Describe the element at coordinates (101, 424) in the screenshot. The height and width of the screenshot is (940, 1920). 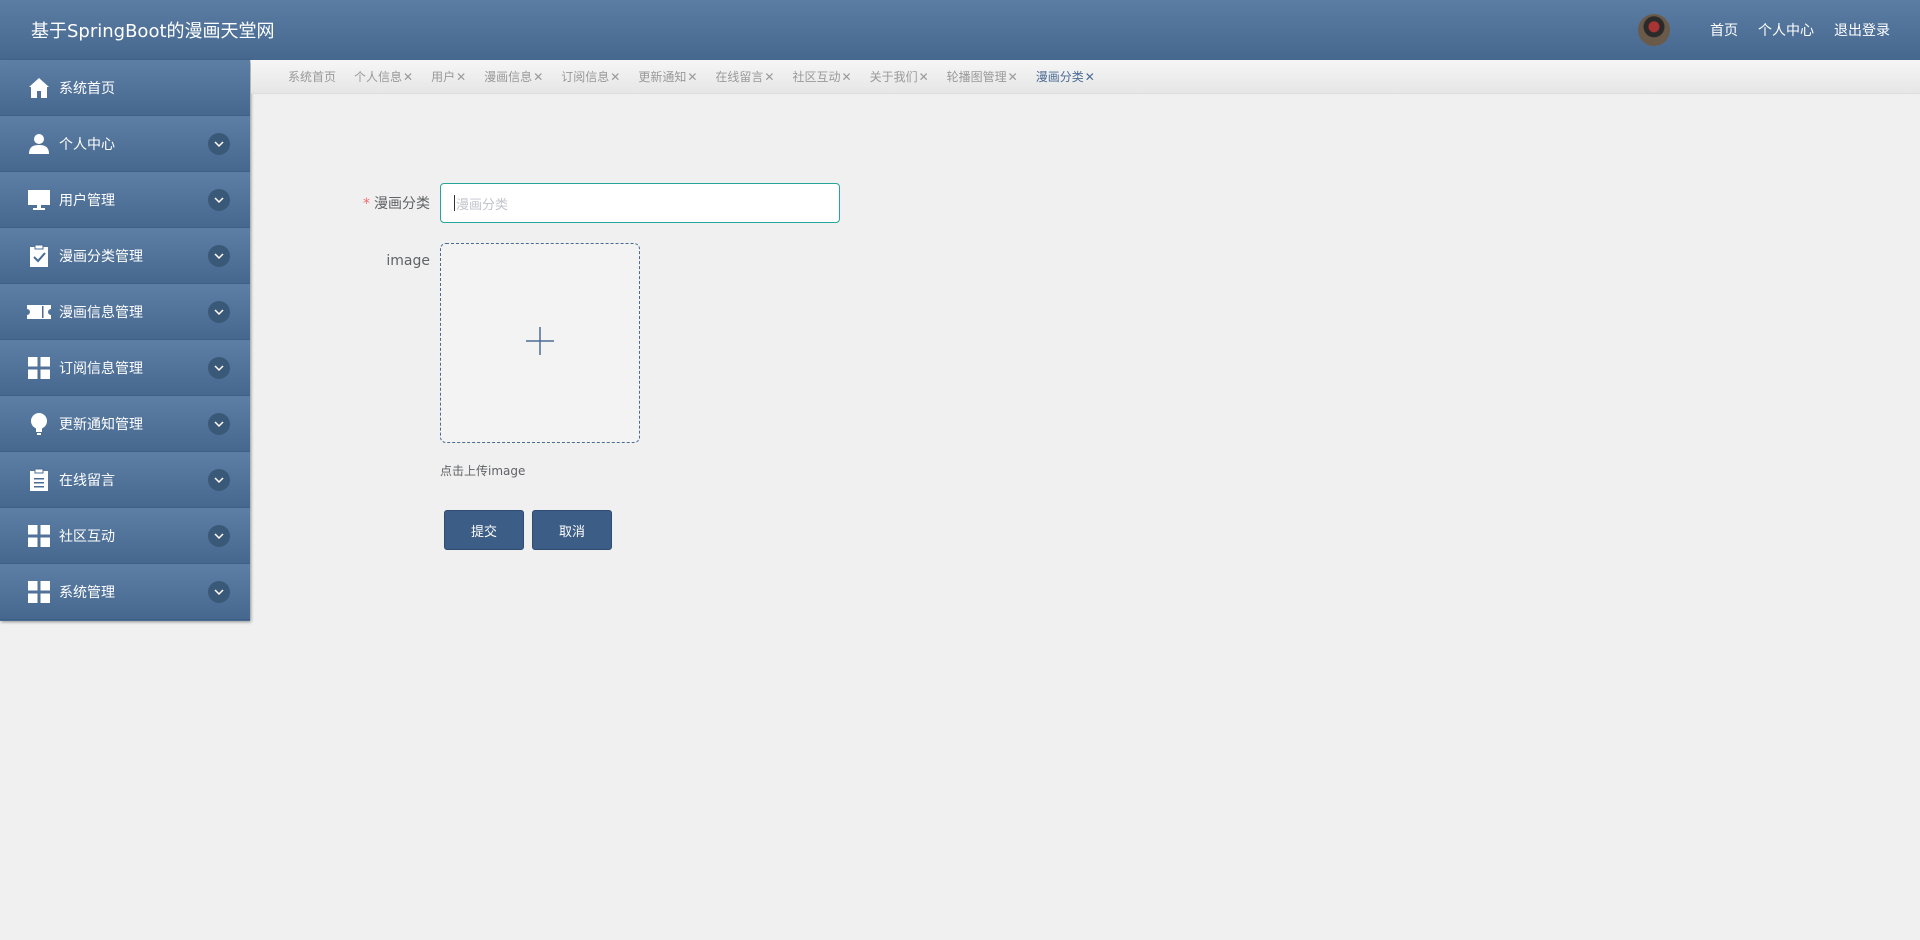
I see `sidebar-item-label: 更新通知管理` at that location.